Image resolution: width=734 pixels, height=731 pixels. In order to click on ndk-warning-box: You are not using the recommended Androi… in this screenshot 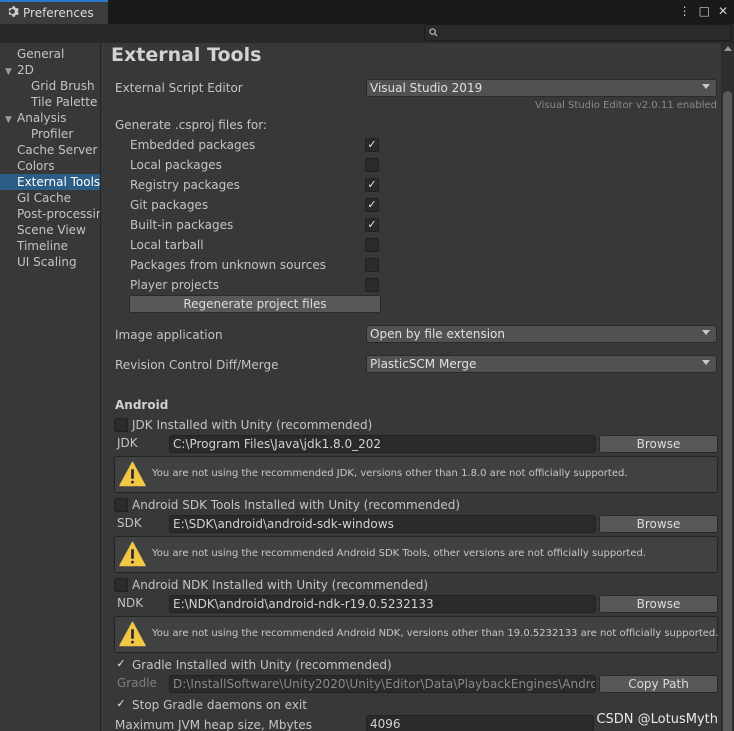, I will do `click(416, 634)`.